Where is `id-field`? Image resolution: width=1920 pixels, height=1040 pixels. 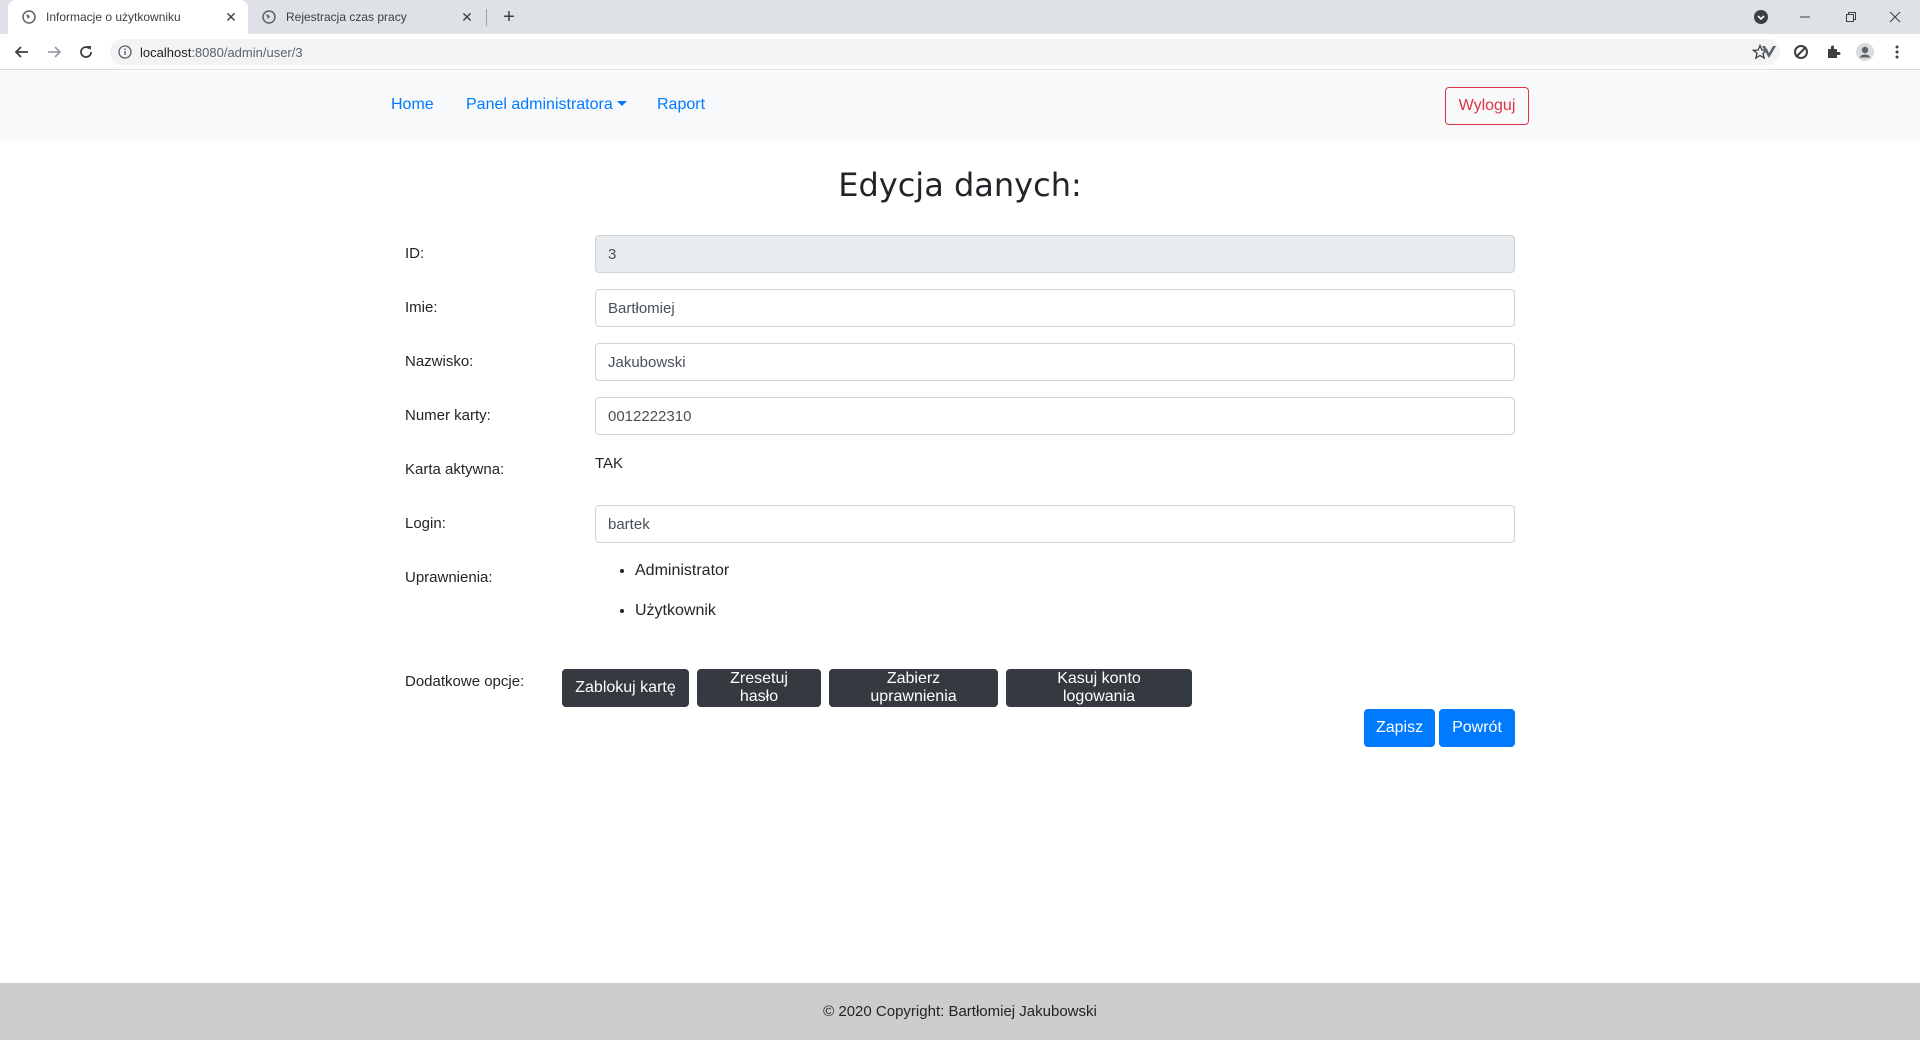 id-field is located at coordinates (1055, 254).